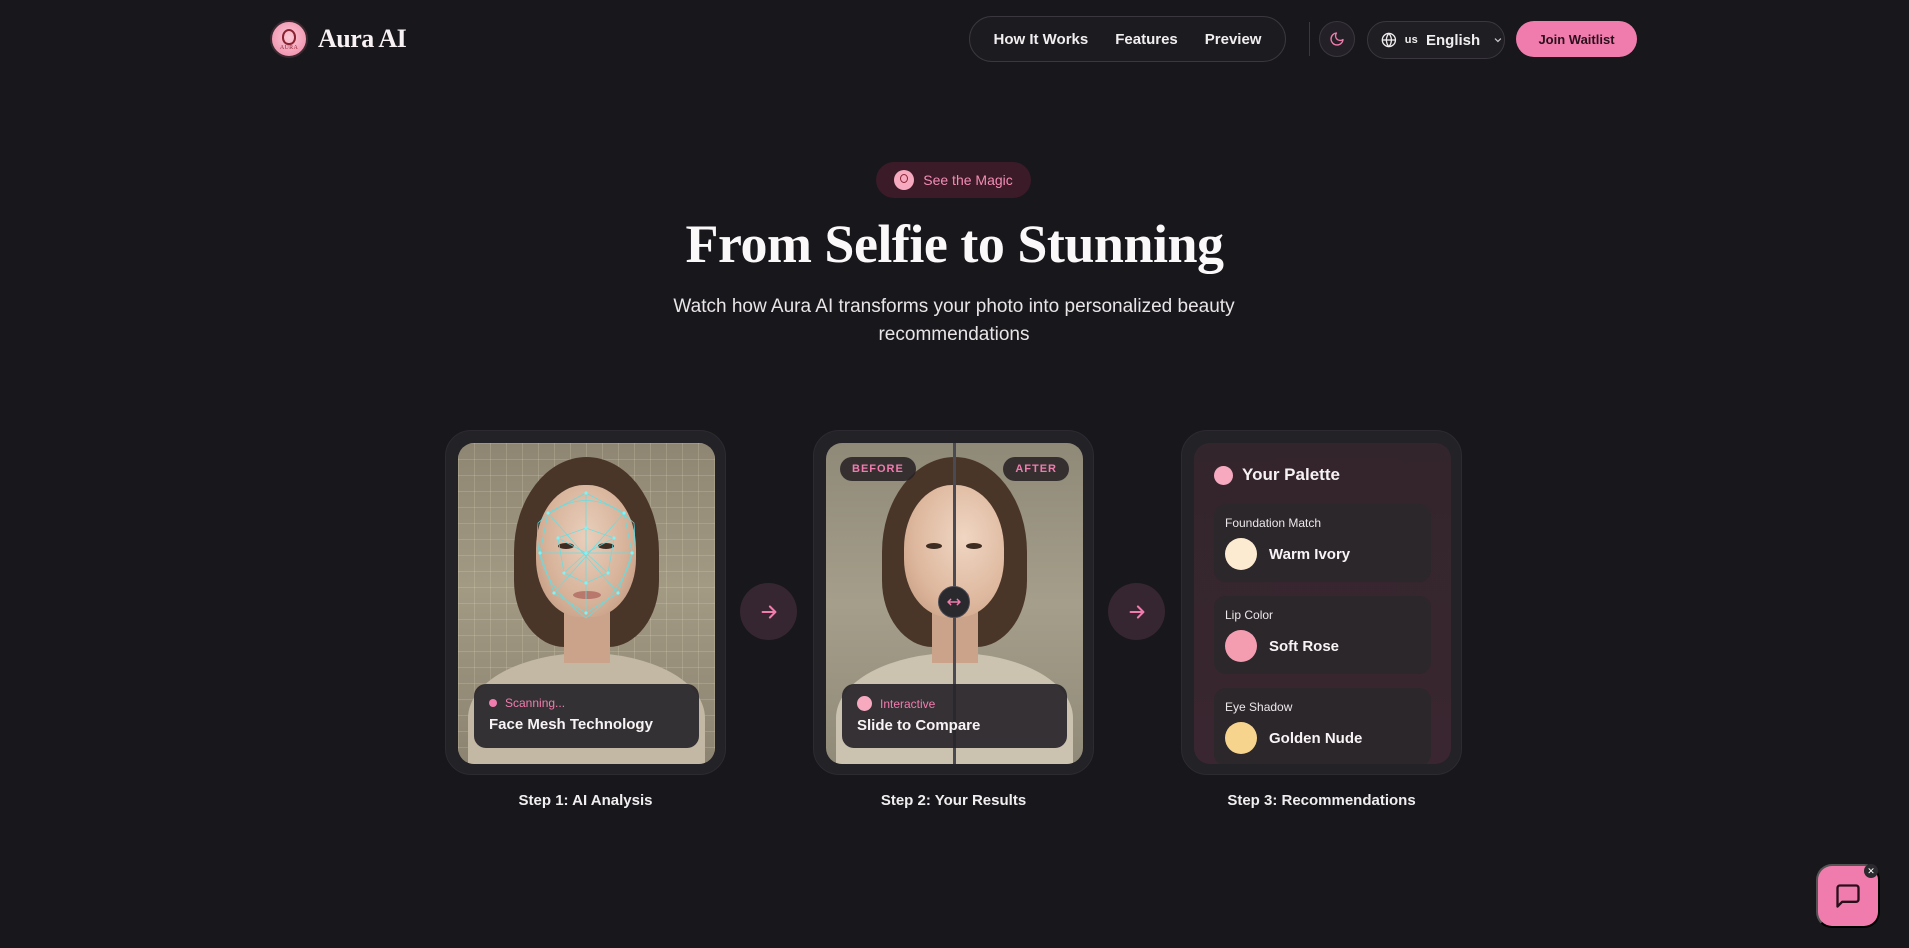 This screenshot has width=1909, height=948. What do you see at coordinates (1871, 871) in the screenshot?
I see `close-icon: ✕` at bounding box center [1871, 871].